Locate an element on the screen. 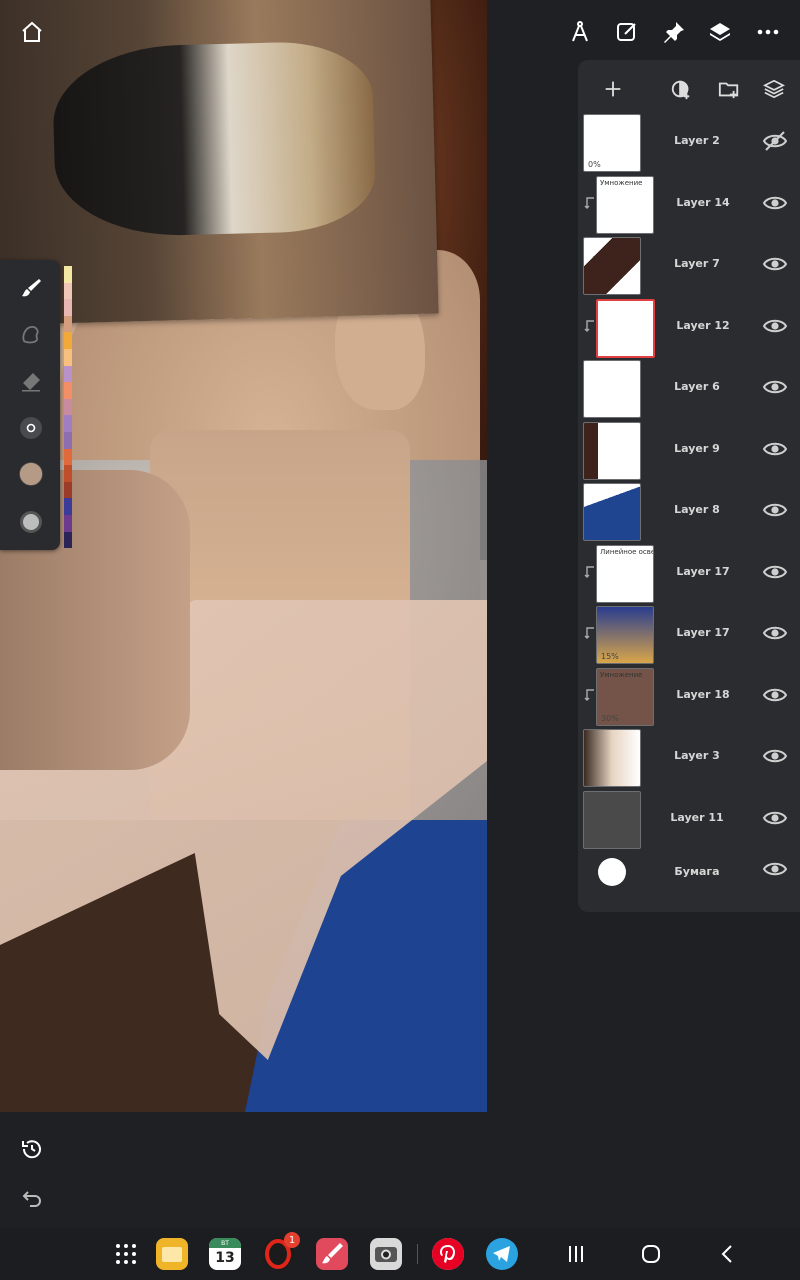  home-icon is located at coordinates (32, 32).